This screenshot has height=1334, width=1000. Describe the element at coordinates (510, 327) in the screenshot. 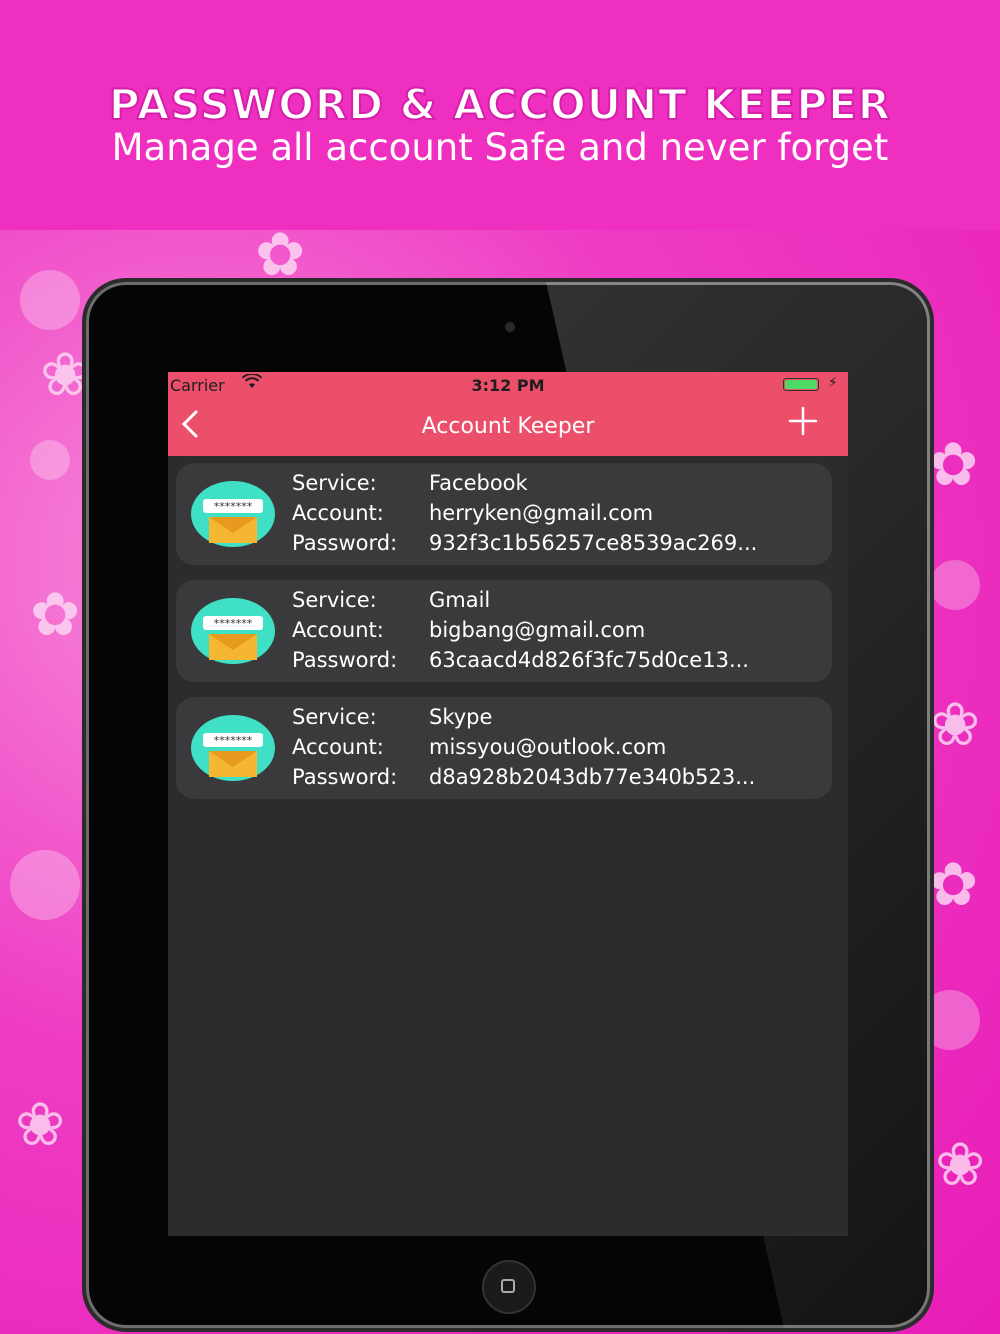

I see `camera-icon` at that location.